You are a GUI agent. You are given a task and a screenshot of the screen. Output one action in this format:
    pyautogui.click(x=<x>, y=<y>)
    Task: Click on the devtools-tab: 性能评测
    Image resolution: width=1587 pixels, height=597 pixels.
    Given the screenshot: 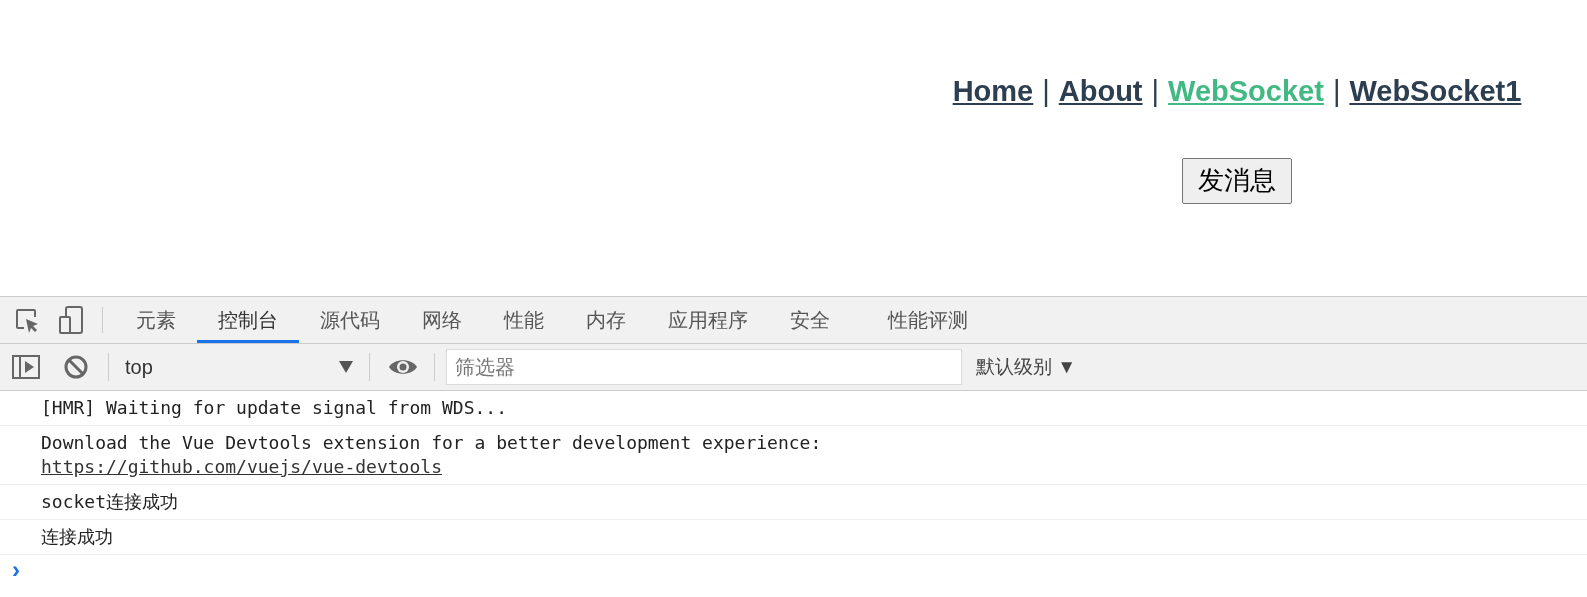 What is the action you would take?
    pyautogui.click(x=928, y=320)
    